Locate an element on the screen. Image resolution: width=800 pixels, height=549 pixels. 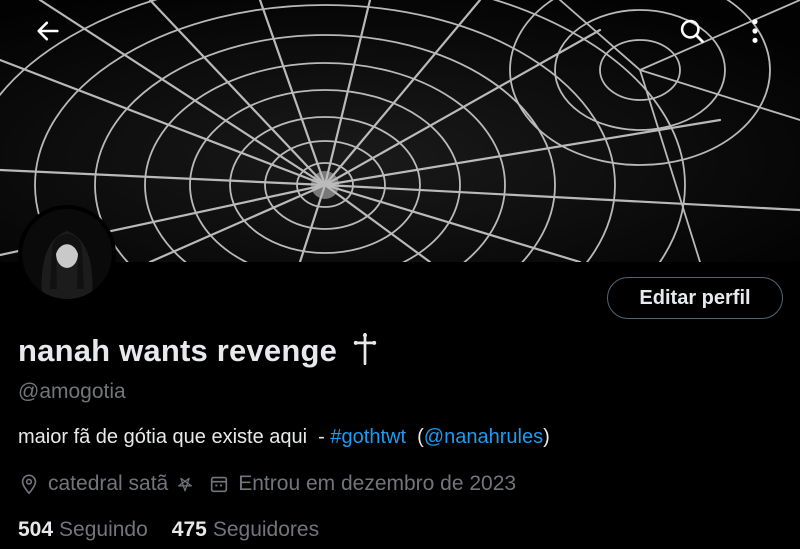
back-button is located at coordinates (48, 31).